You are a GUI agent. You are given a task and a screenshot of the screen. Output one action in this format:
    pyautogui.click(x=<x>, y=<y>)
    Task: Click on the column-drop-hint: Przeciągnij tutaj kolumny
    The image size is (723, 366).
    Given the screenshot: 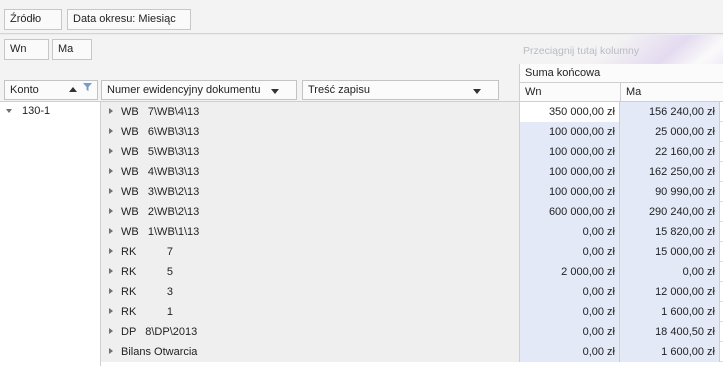 What is the action you would take?
    pyautogui.click(x=581, y=51)
    